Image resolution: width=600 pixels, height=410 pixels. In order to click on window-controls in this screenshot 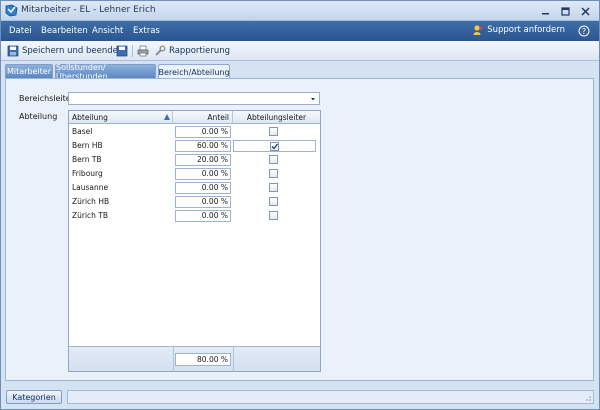, I will do `click(565, 11)`.